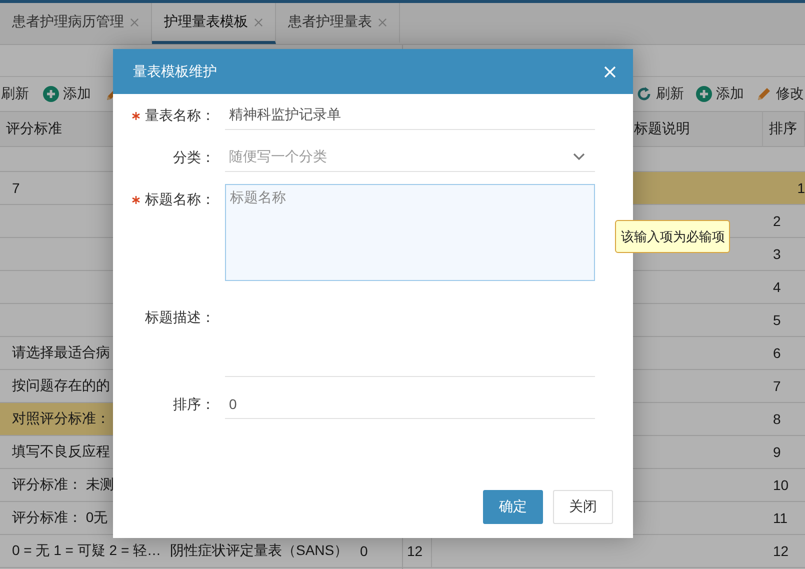 Image resolution: width=805 pixels, height=569 pixels. Describe the element at coordinates (60, 518) in the screenshot. I see `table-cell: 评分标准： 0无` at that location.